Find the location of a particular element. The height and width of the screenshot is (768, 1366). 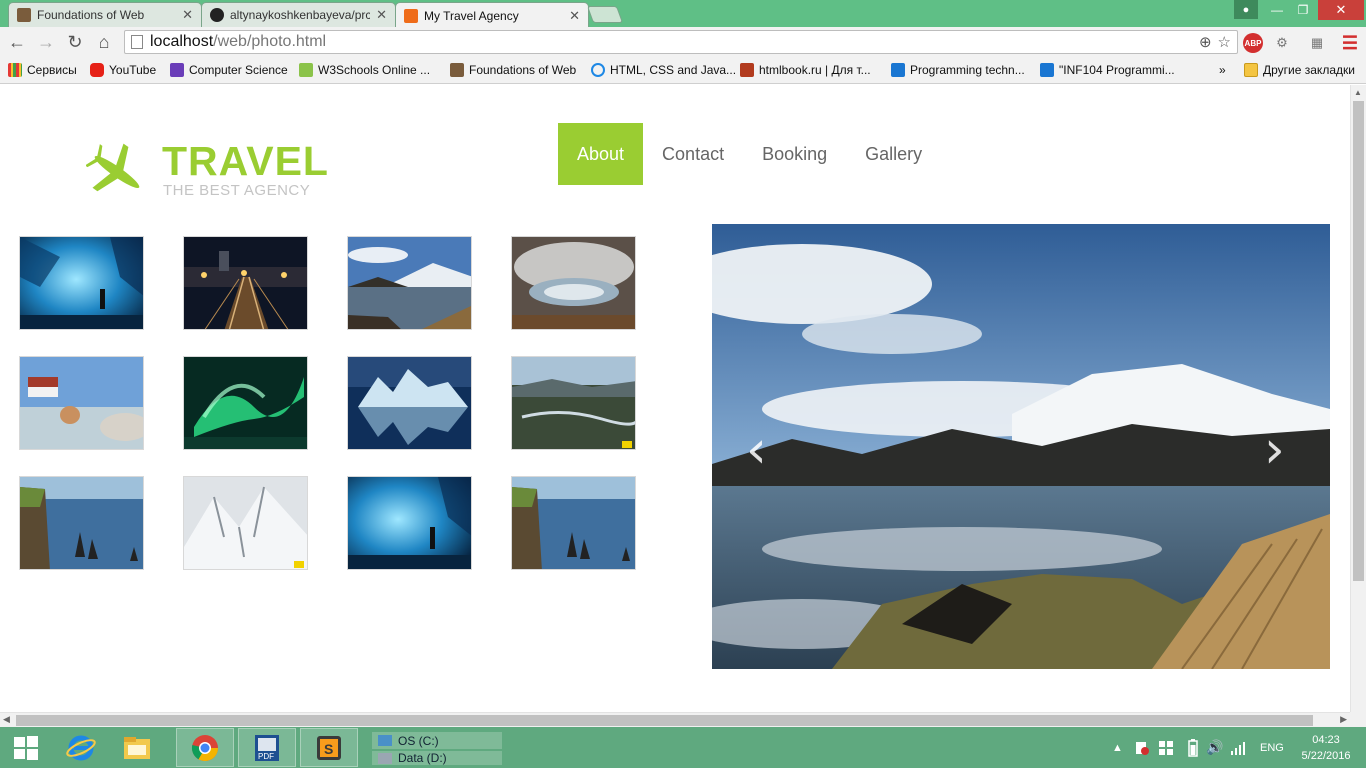

bookmark-foundations-of-web: Foundations of Web is located at coordinates (513, 70).